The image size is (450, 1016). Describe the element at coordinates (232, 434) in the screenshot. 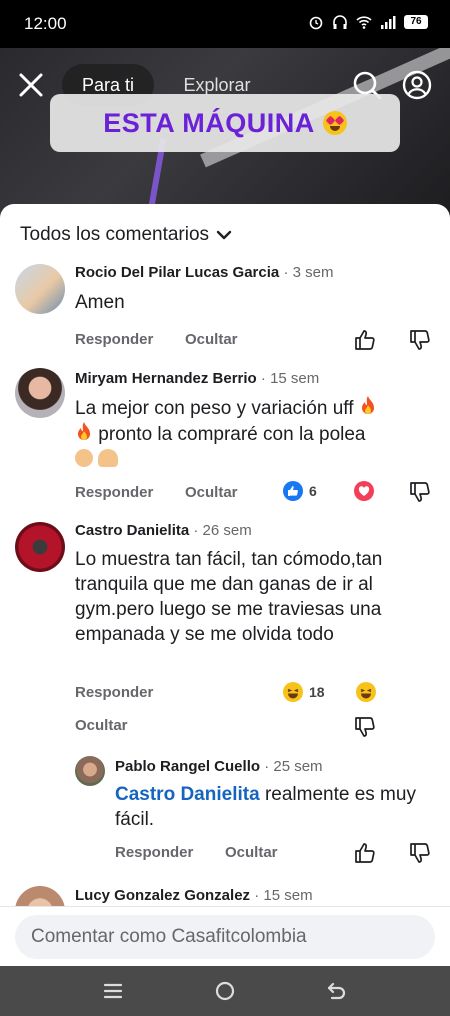

I see `comment-text-line-2: pronto la compraré con la polea` at that location.